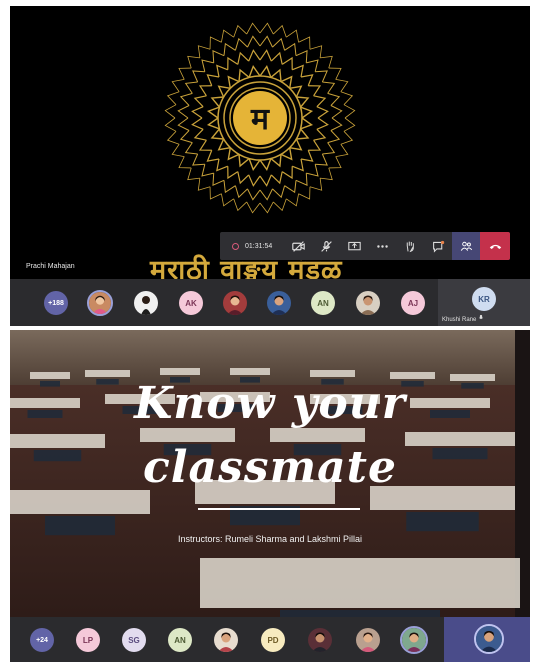  What do you see at coordinates (270, 467) in the screenshot?
I see `slide-title-line-2: classmate` at bounding box center [270, 467].